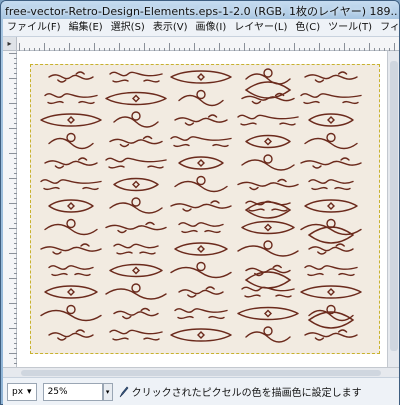  Describe the element at coordinates (34, 27) in the screenshot. I see `menu-file: ファイル(F)` at that location.